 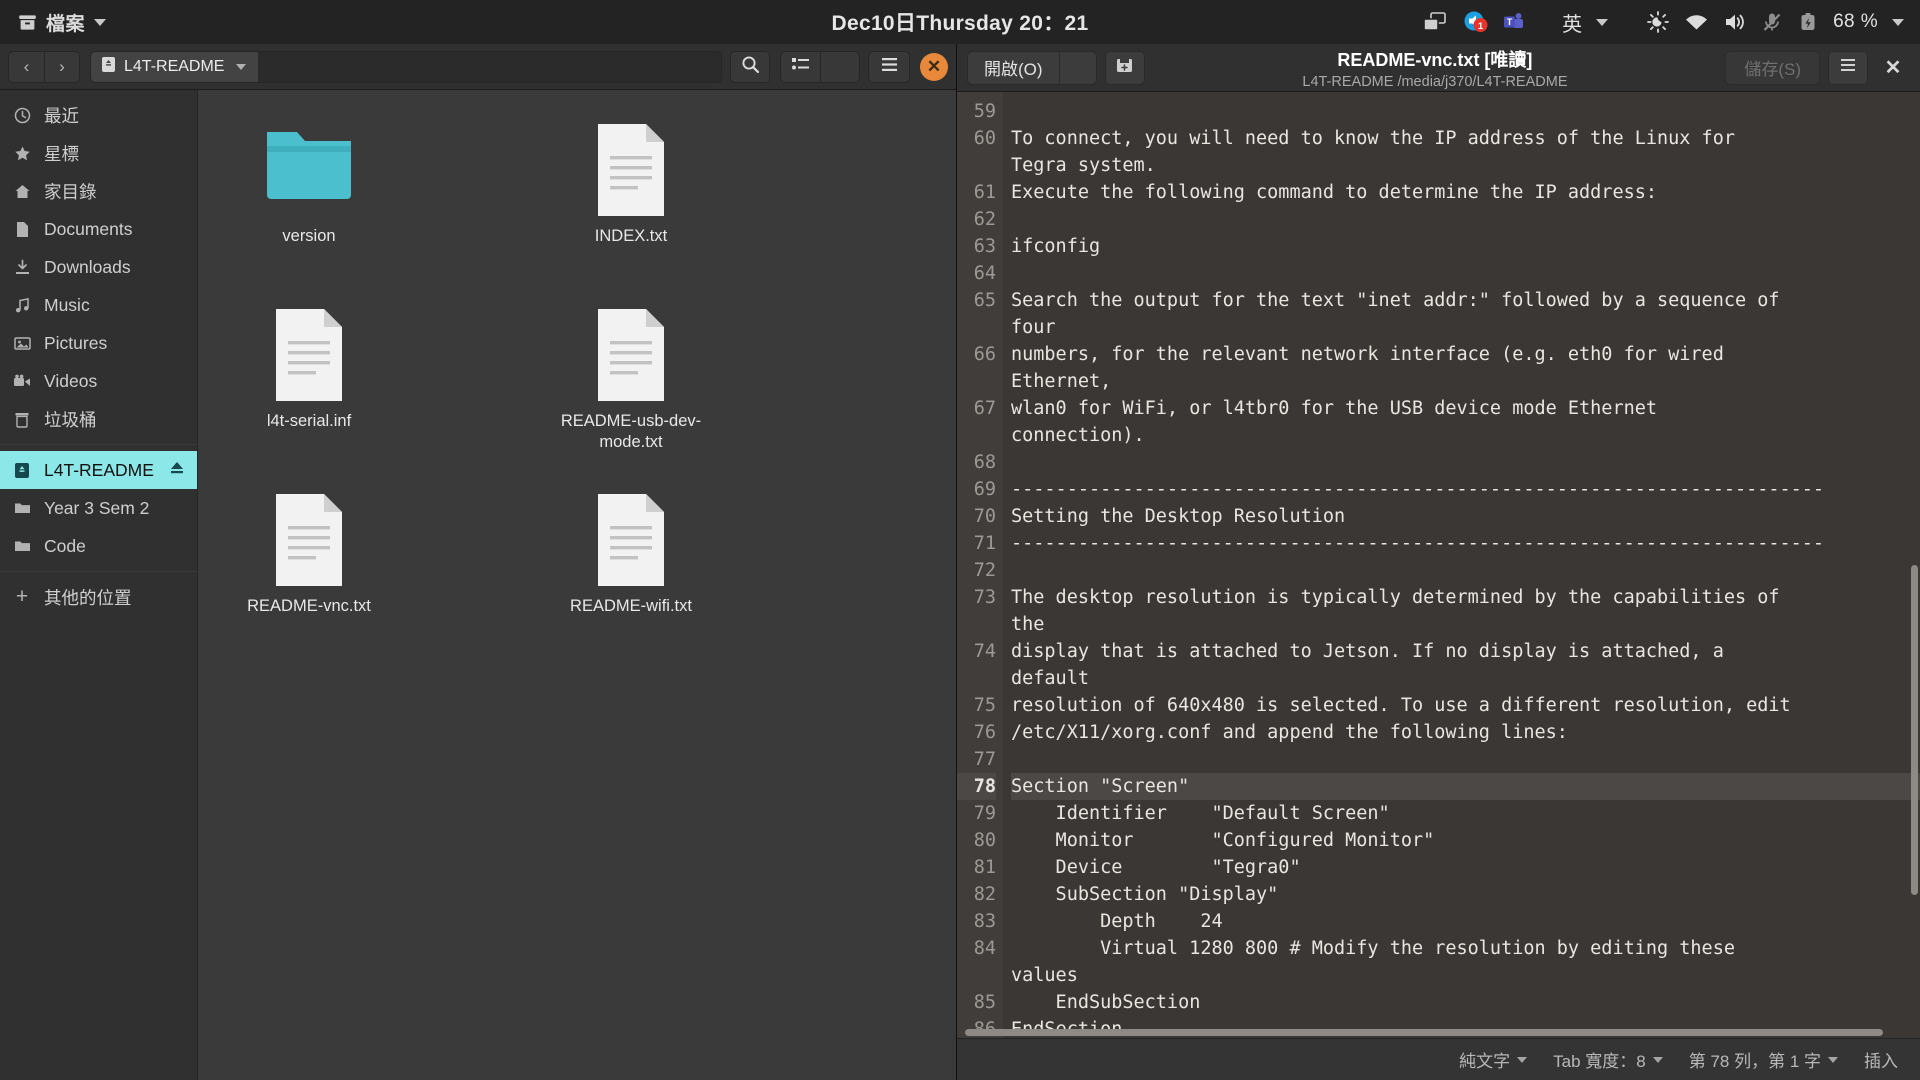 I want to click on sidebar-item-other-locations: + 其他的位置, so click(x=98, y=597).